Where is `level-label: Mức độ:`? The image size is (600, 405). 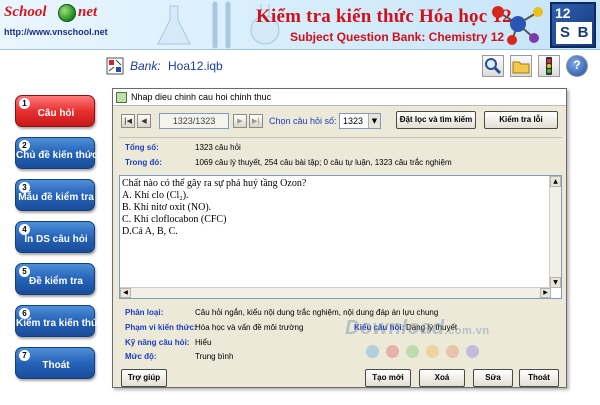 level-label: Mức độ: is located at coordinates (141, 356).